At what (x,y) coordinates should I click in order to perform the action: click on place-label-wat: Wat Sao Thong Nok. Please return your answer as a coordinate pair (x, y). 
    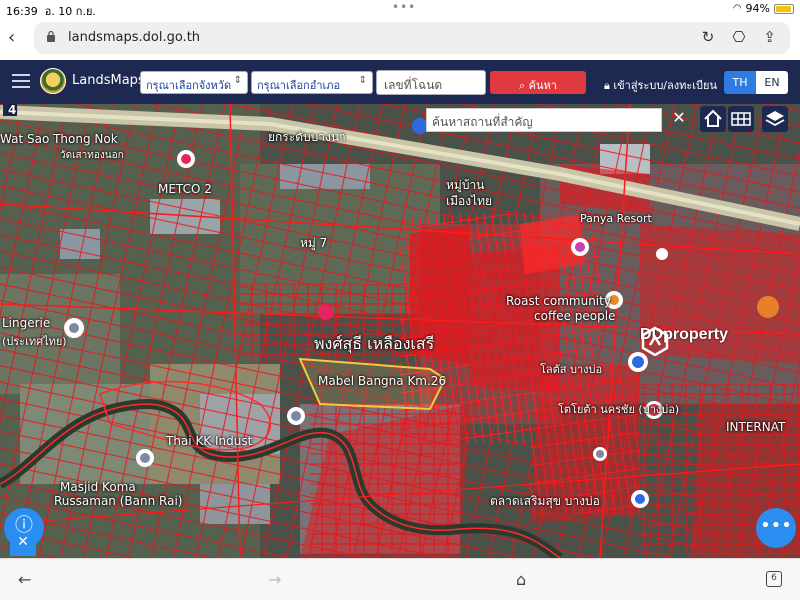
    Looking at the image, I should click on (59, 139).